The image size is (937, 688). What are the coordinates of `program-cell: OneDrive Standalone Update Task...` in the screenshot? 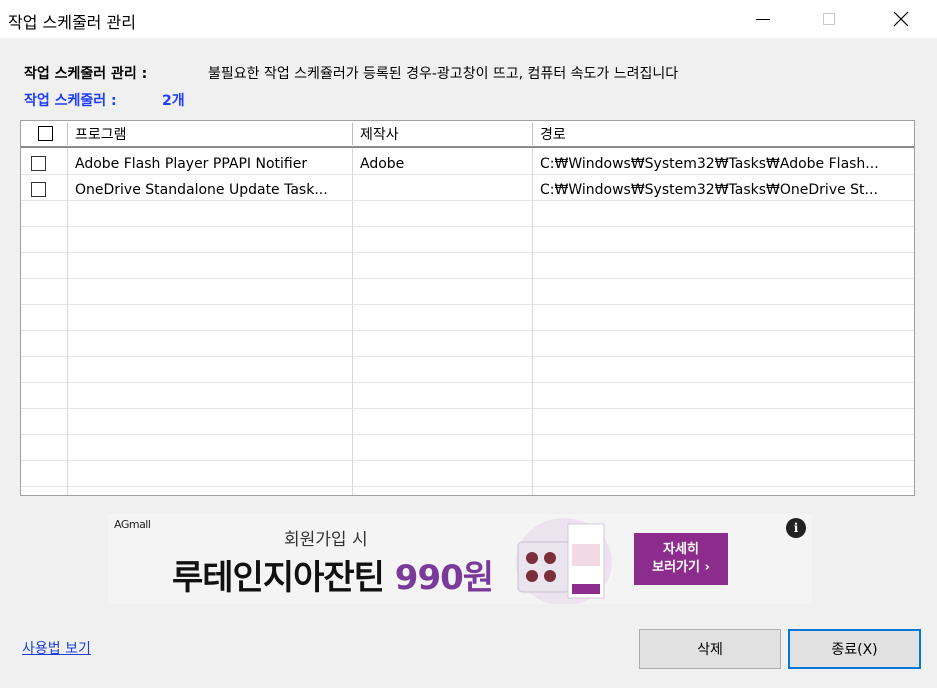 It's located at (201, 190).